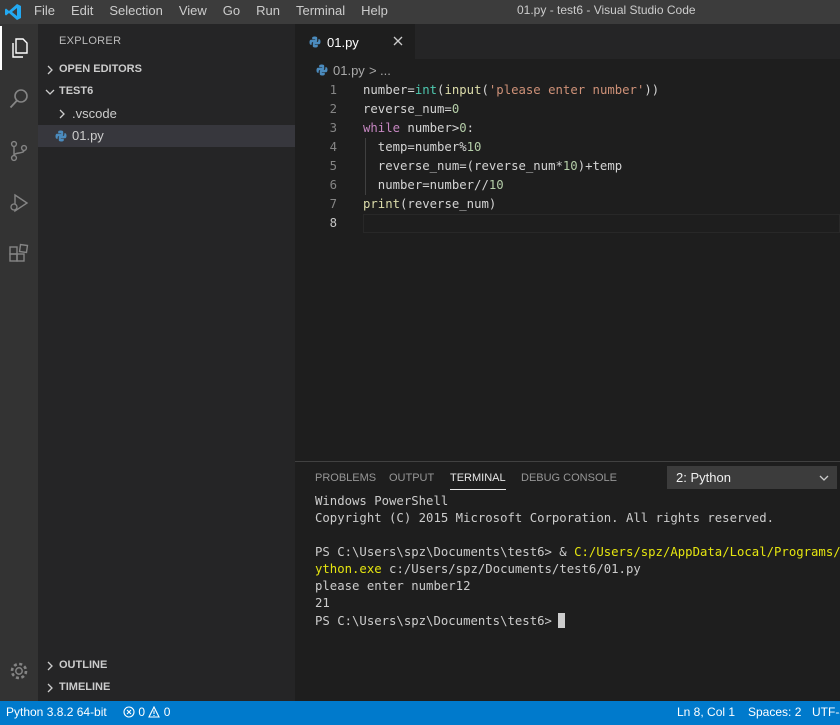 The image size is (840, 725). I want to click on tab-problems: PROBLEMS, so click(345, 478).